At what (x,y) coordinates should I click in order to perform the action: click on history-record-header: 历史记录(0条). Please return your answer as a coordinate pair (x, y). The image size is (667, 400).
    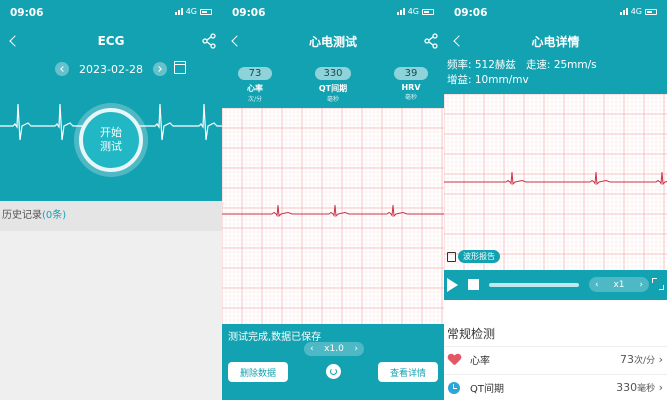
    Looking at the image, I should click on (111, 216).